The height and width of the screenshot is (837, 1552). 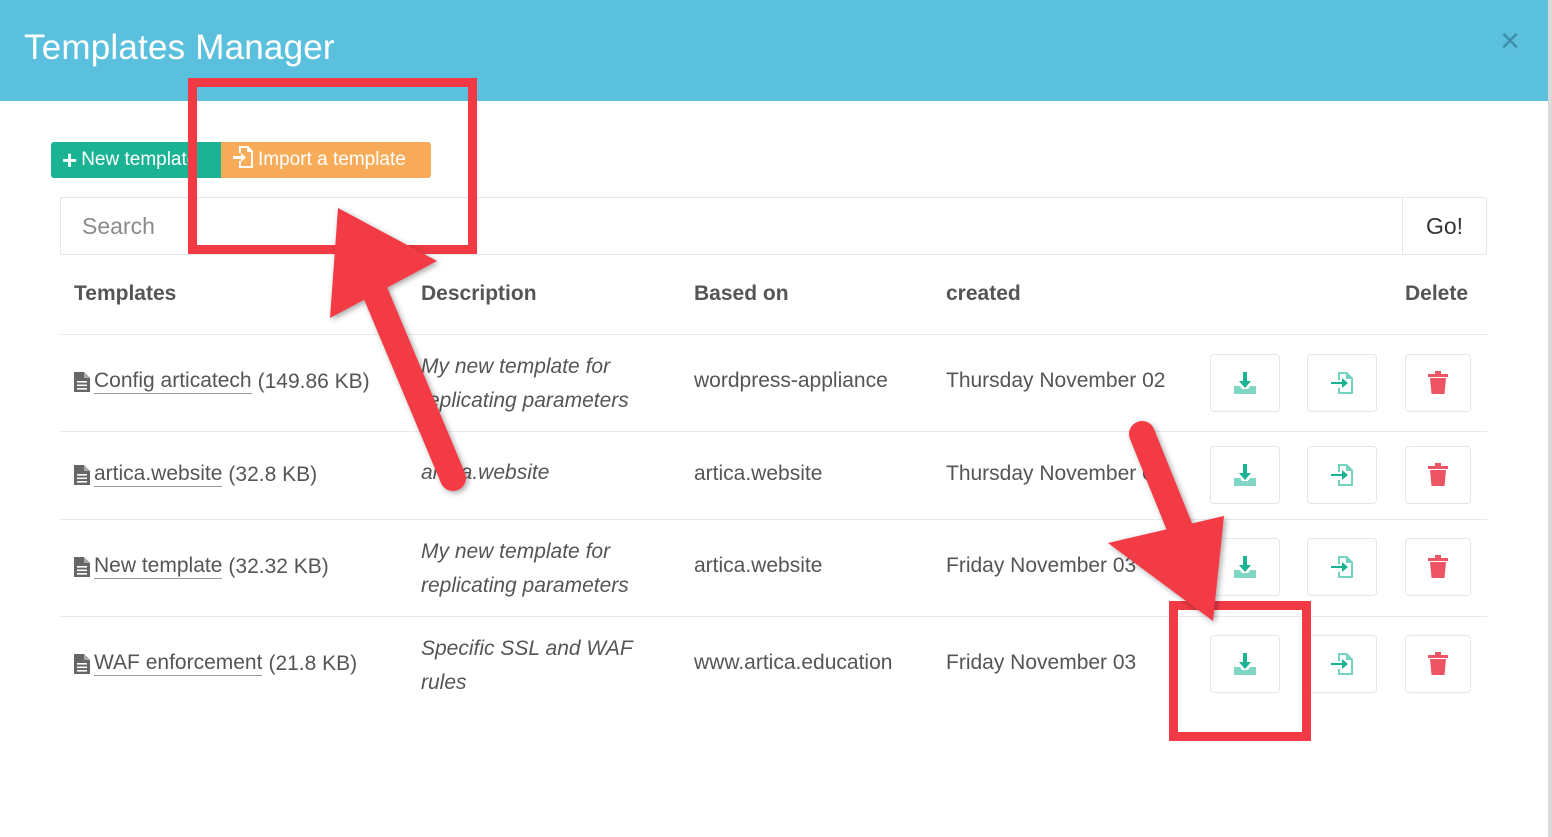 What do you see at coordinates (1166, 521) in the screenshot?
I see `arrow-to-download` at bounding box center [1166, 521].